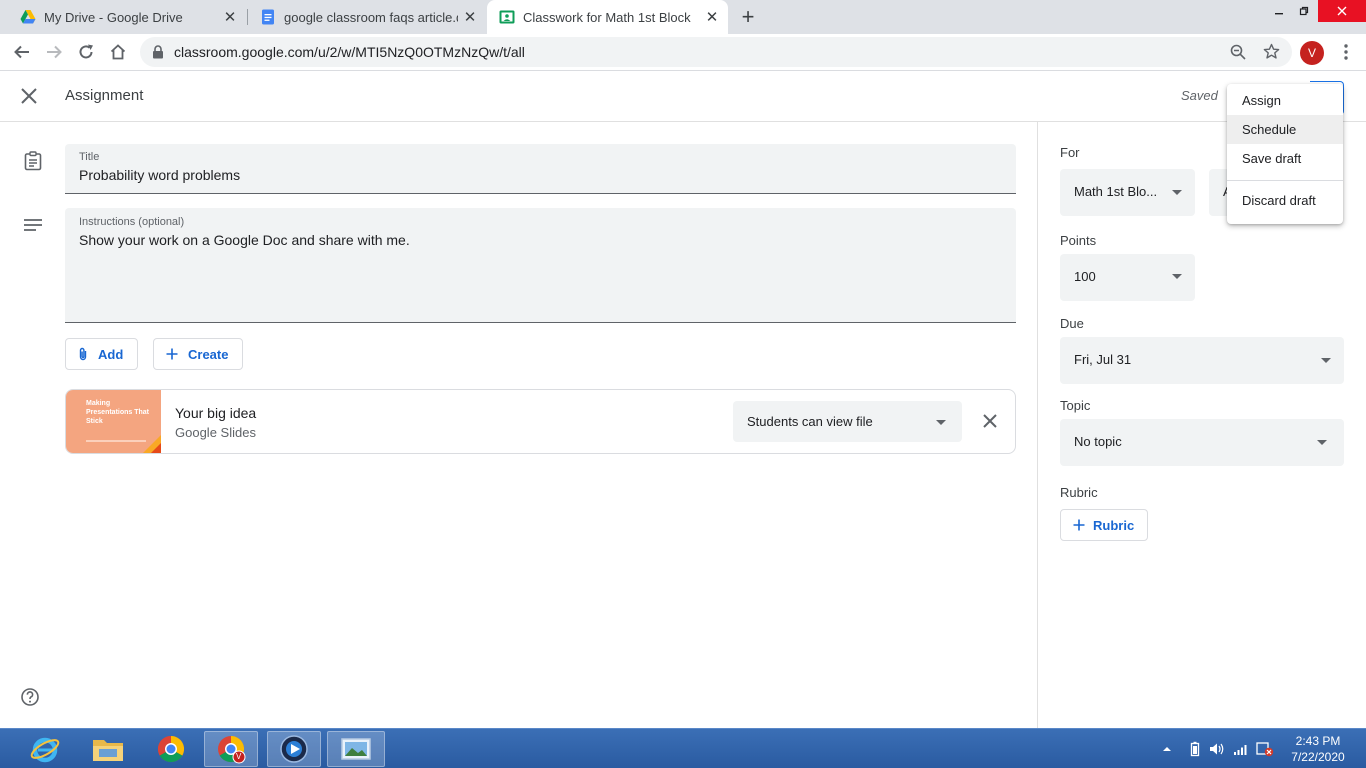 The width and height of the screenshot is (1366, 768). Describe the element at coordinates (1265, 748) in the screenshot. I see `action-center-alert-icon` at that location.